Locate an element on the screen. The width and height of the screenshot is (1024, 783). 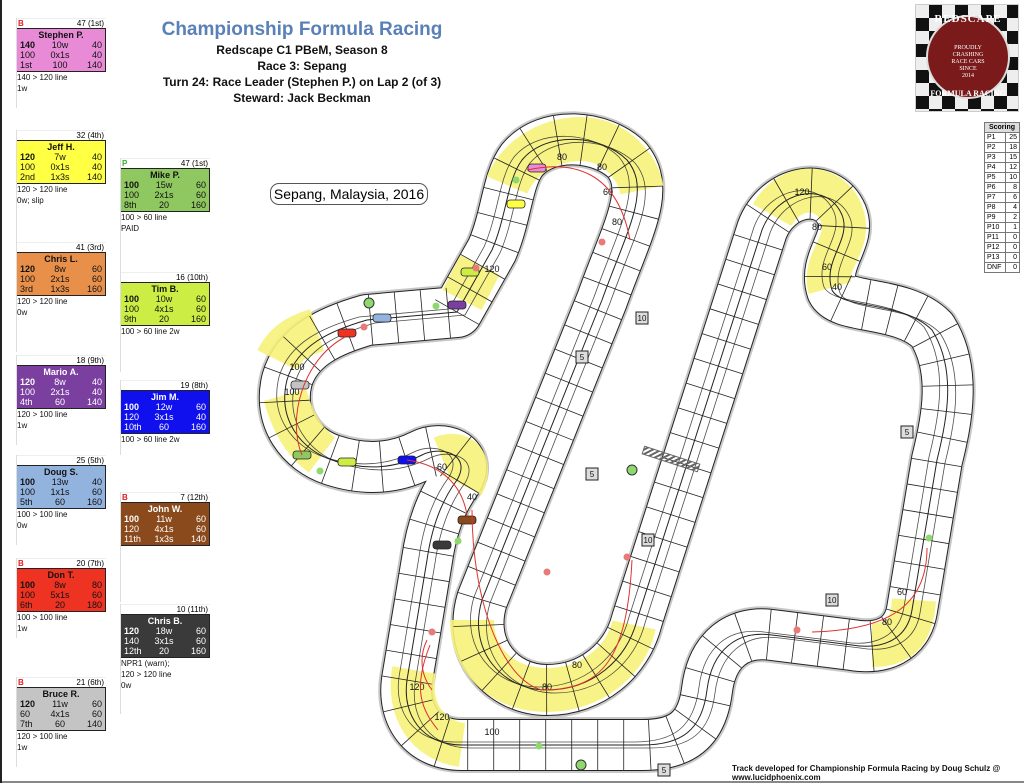
driver-move-note: 100 > 100 line is located at coordinates (42, 617).